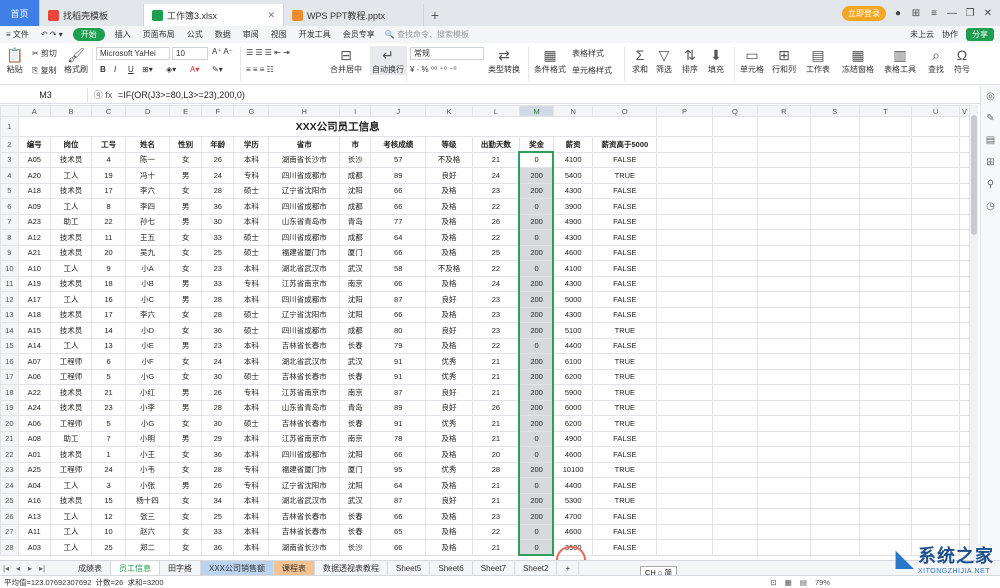  Describe the element at coordinates (573, 314) in the screenshot. I see `table-cell: 4300` at that location.